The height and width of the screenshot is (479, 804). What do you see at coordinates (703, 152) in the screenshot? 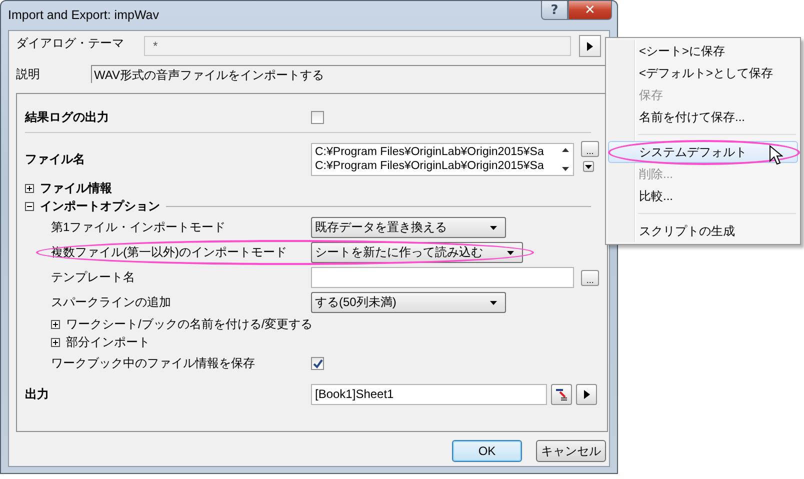
I see `menu-item: システムデフォルト` at bounding box center [703, 152].